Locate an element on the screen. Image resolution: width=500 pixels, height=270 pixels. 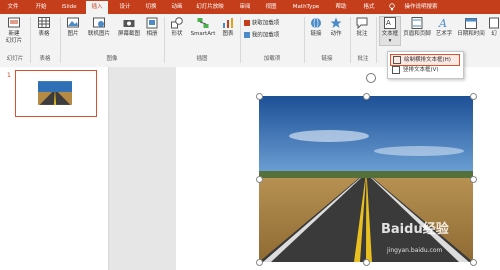
action-label: 动作 is located at coordinates (336, 34).